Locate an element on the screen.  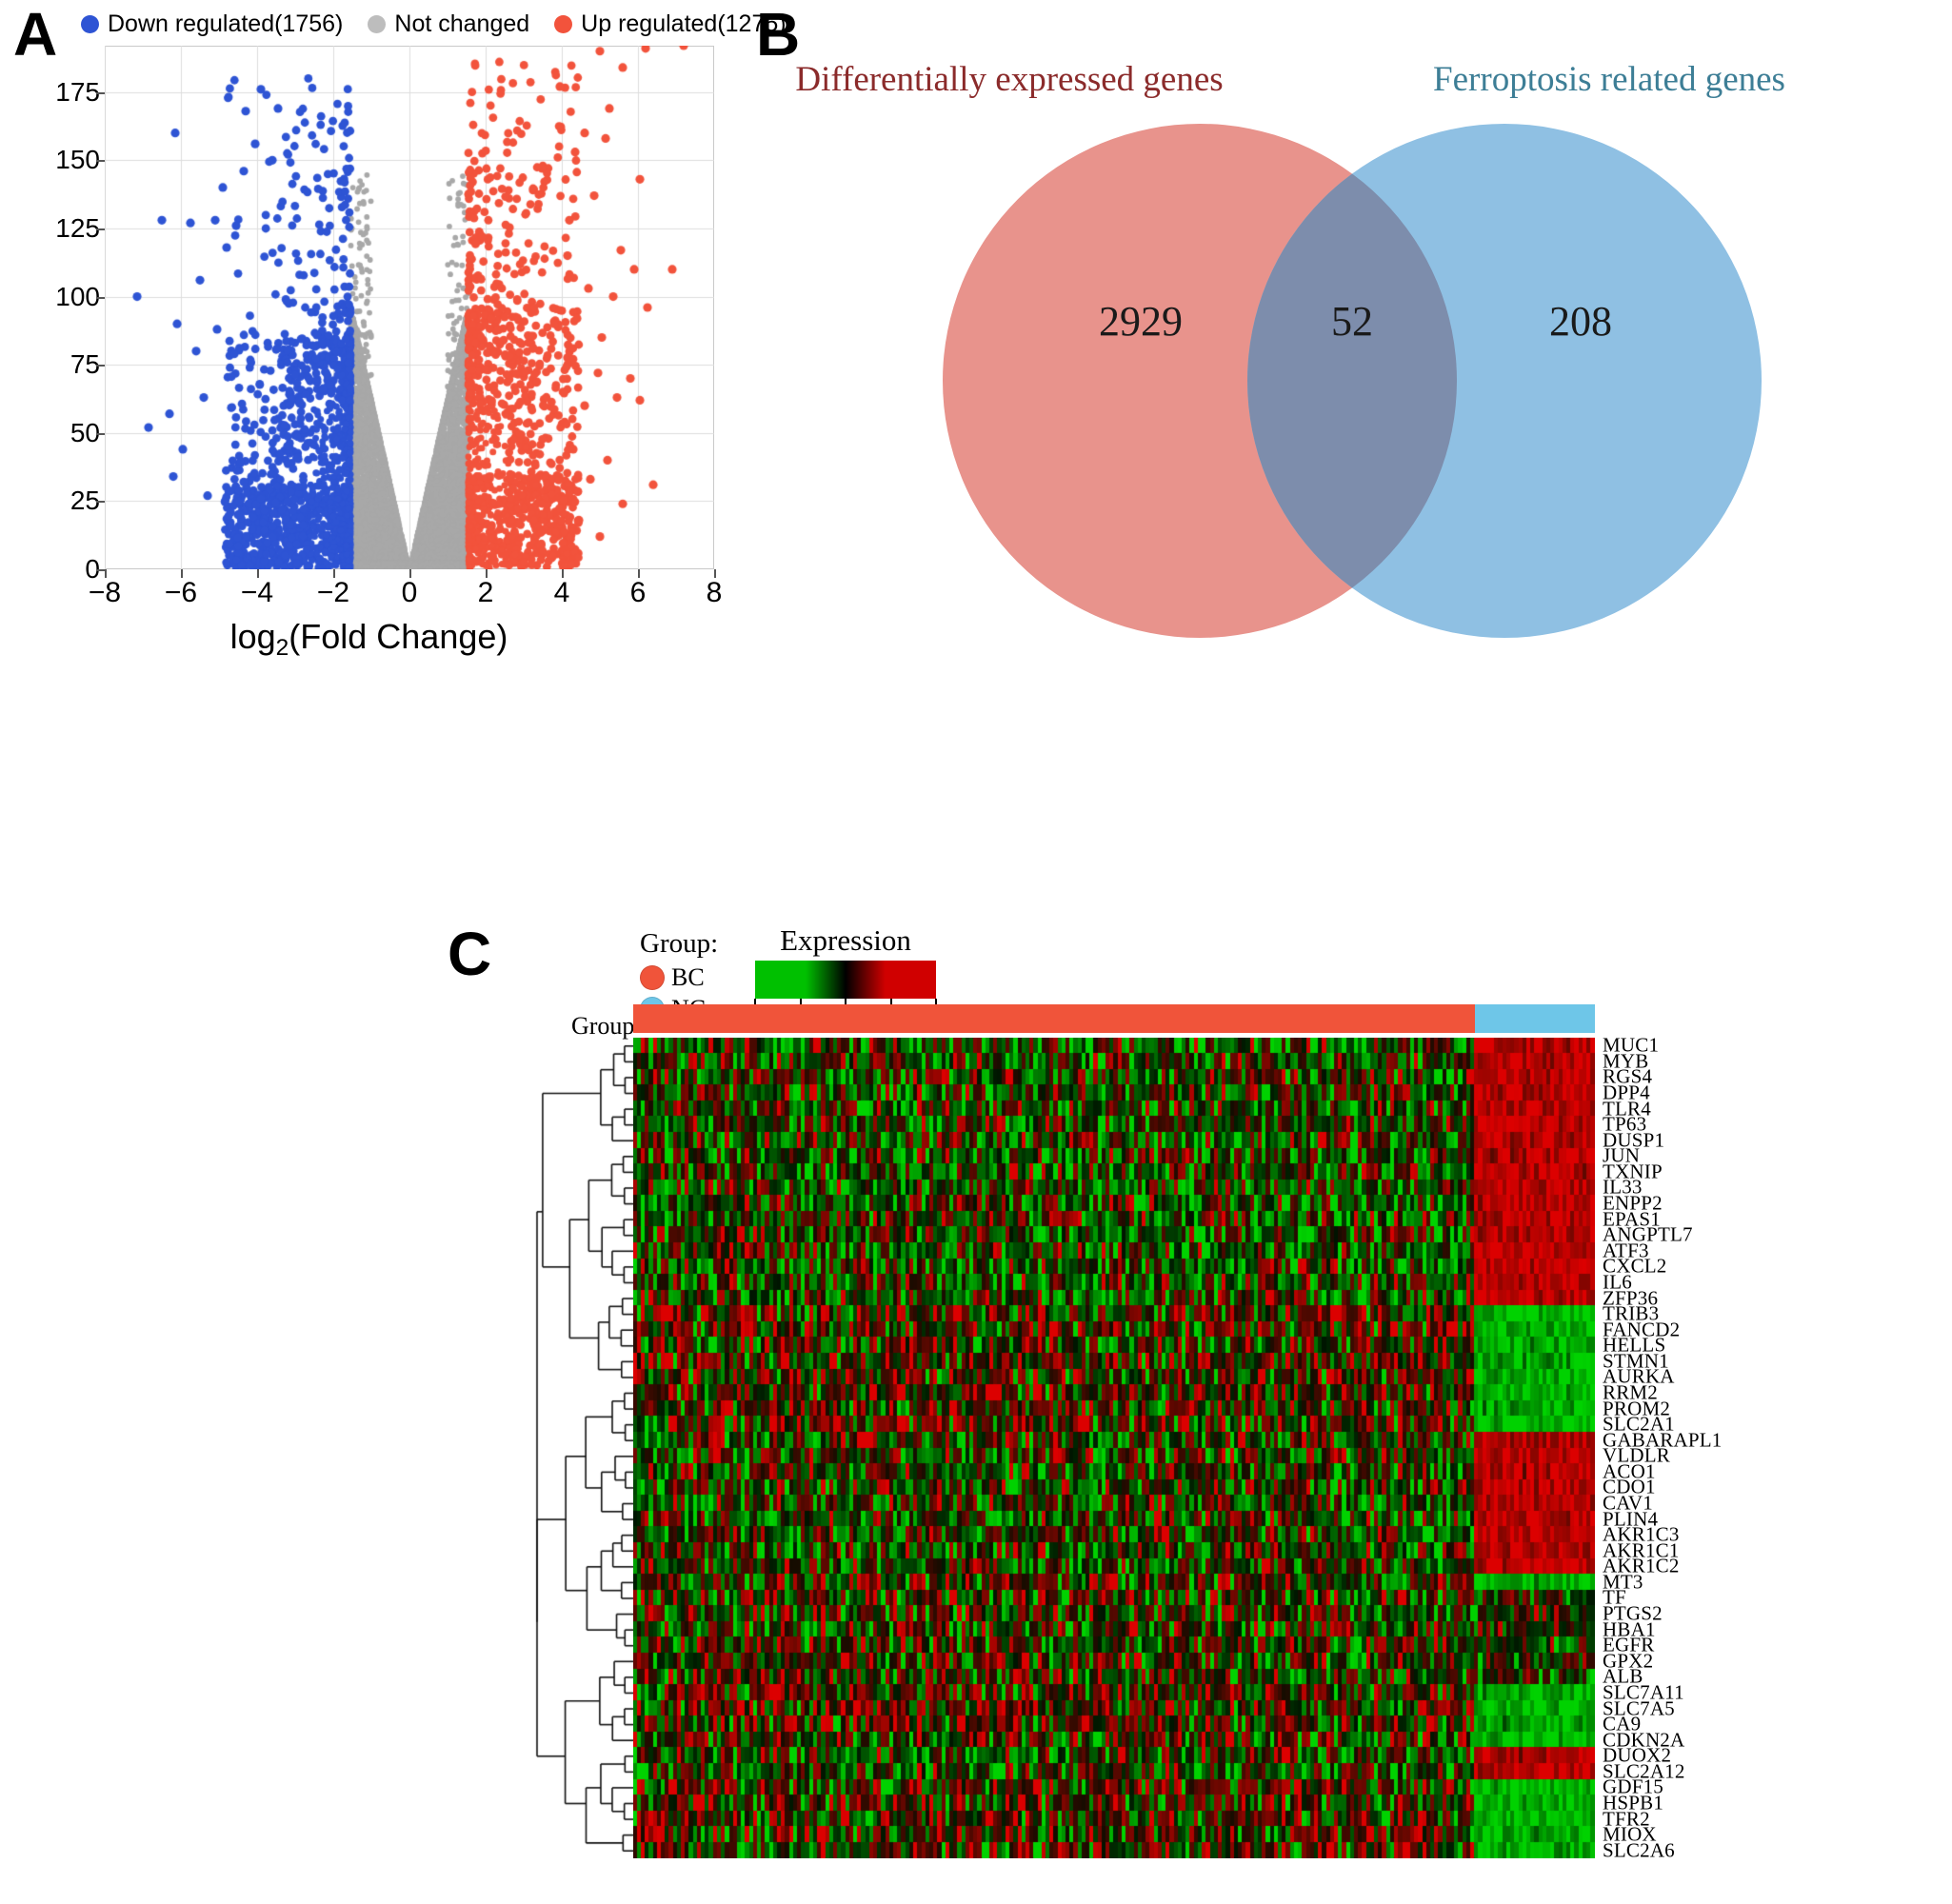
volcano-y-tick-label: 175 is located at coordinates (77, 91).